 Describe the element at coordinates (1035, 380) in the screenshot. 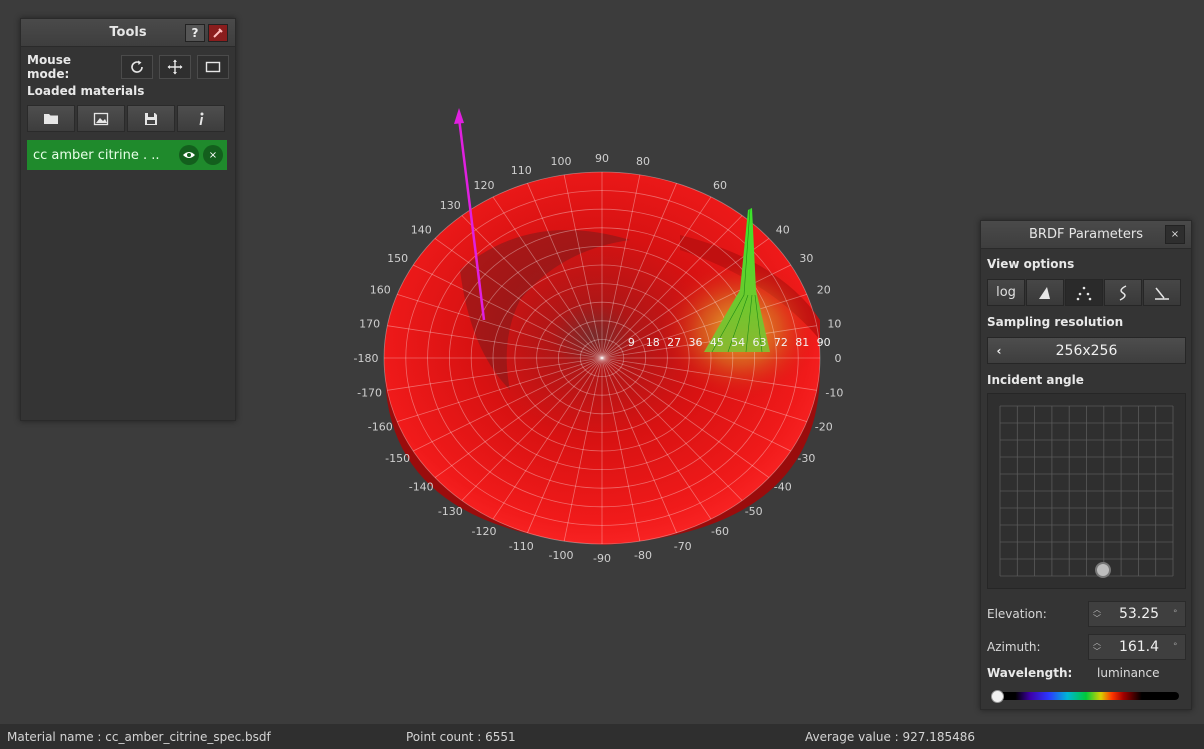

I see `incident-angle-label: Incident angle` at that location.